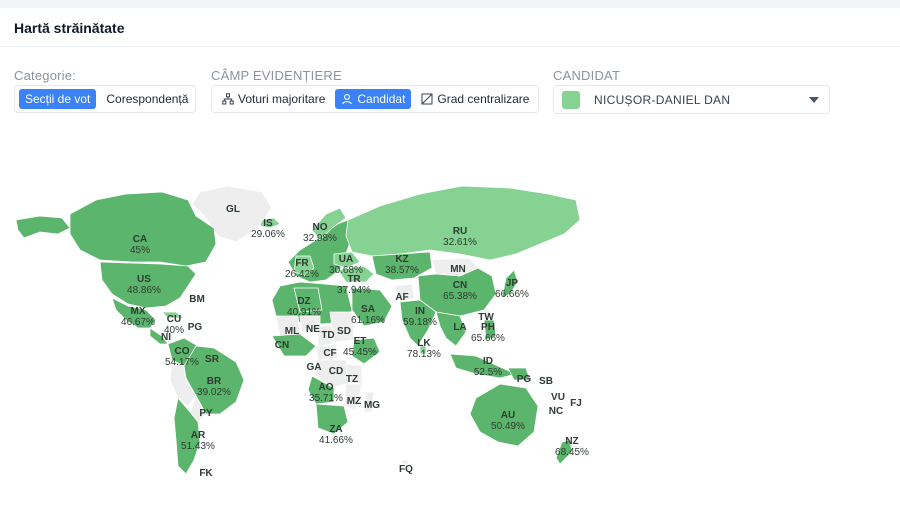 The image size is (900, 530). Describe the element at coordinates (228, 99) in the screenshot. I see `sitemap-icon` at that location.